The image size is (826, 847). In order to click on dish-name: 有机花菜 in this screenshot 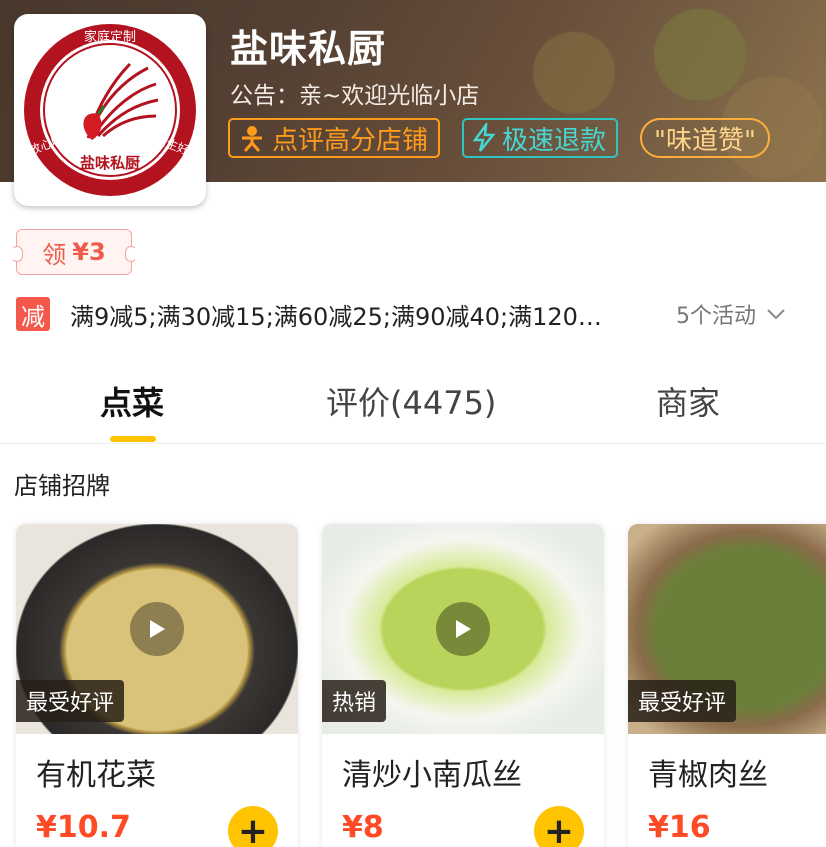, I will do `click(96, 775)`.